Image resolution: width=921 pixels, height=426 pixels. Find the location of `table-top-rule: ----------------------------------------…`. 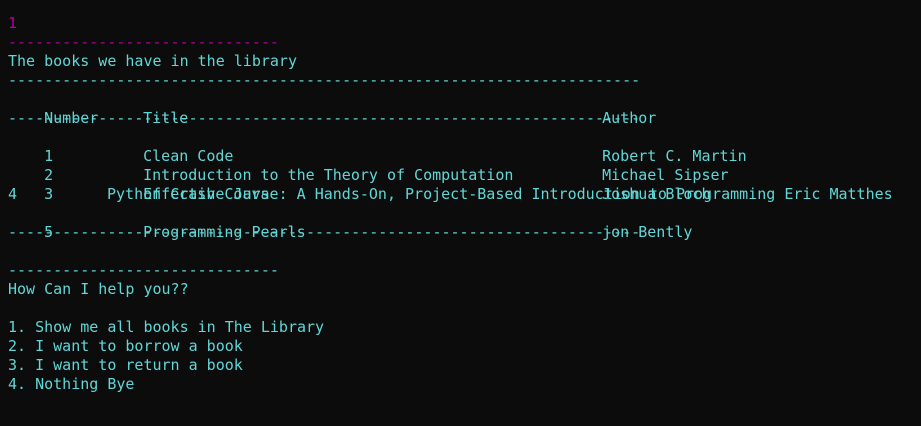

table-top-rule: ----------------------------------------… is located at coordinates (324, 80).